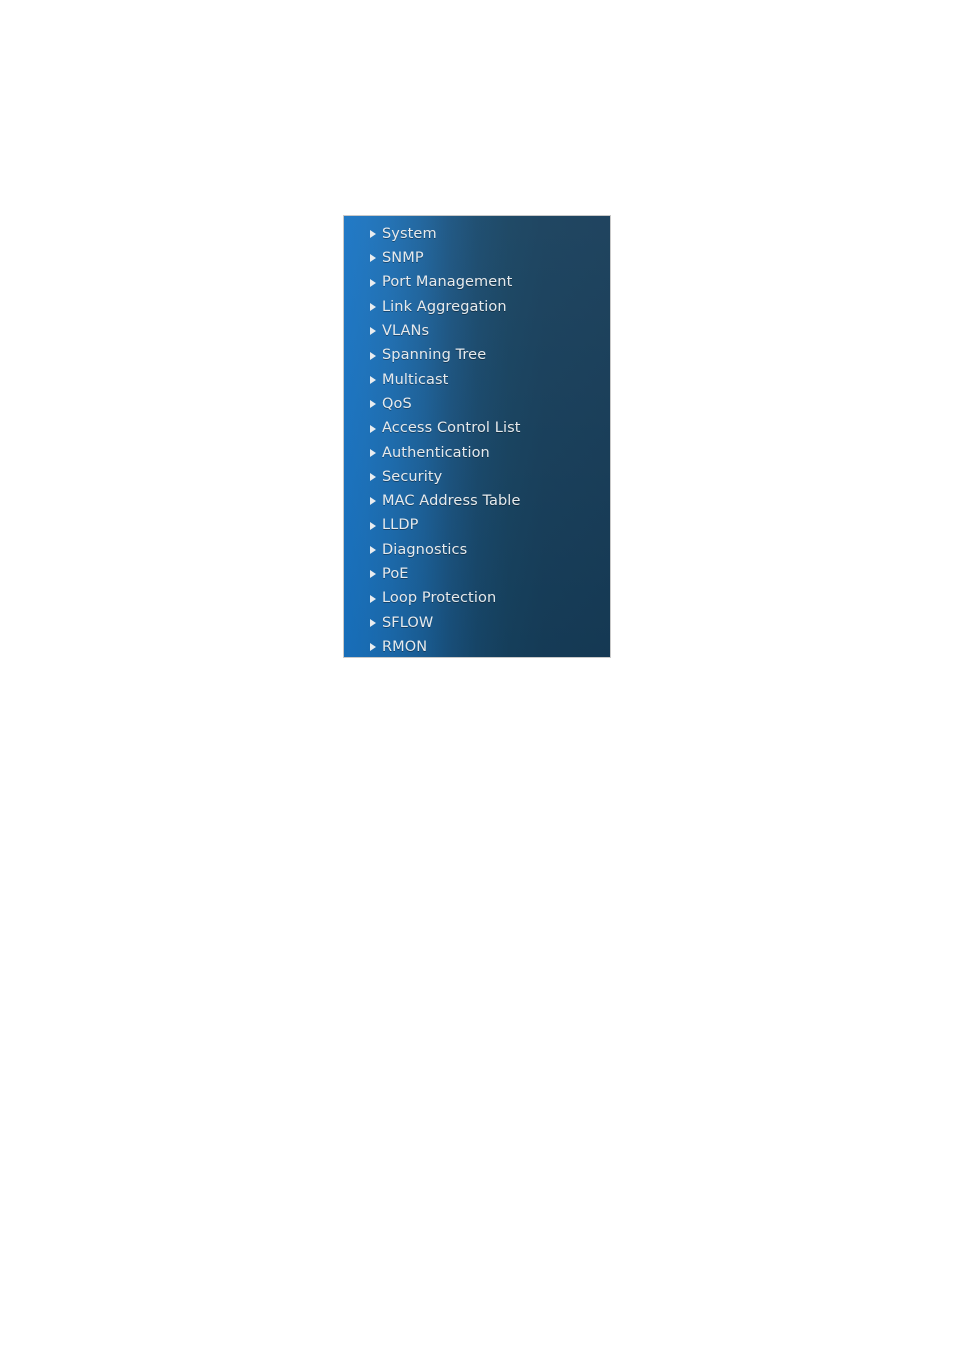 The width and height of the screenshot is (954, 1350). I want to click on sidebar-item-label: RMON, so click(405, 646).